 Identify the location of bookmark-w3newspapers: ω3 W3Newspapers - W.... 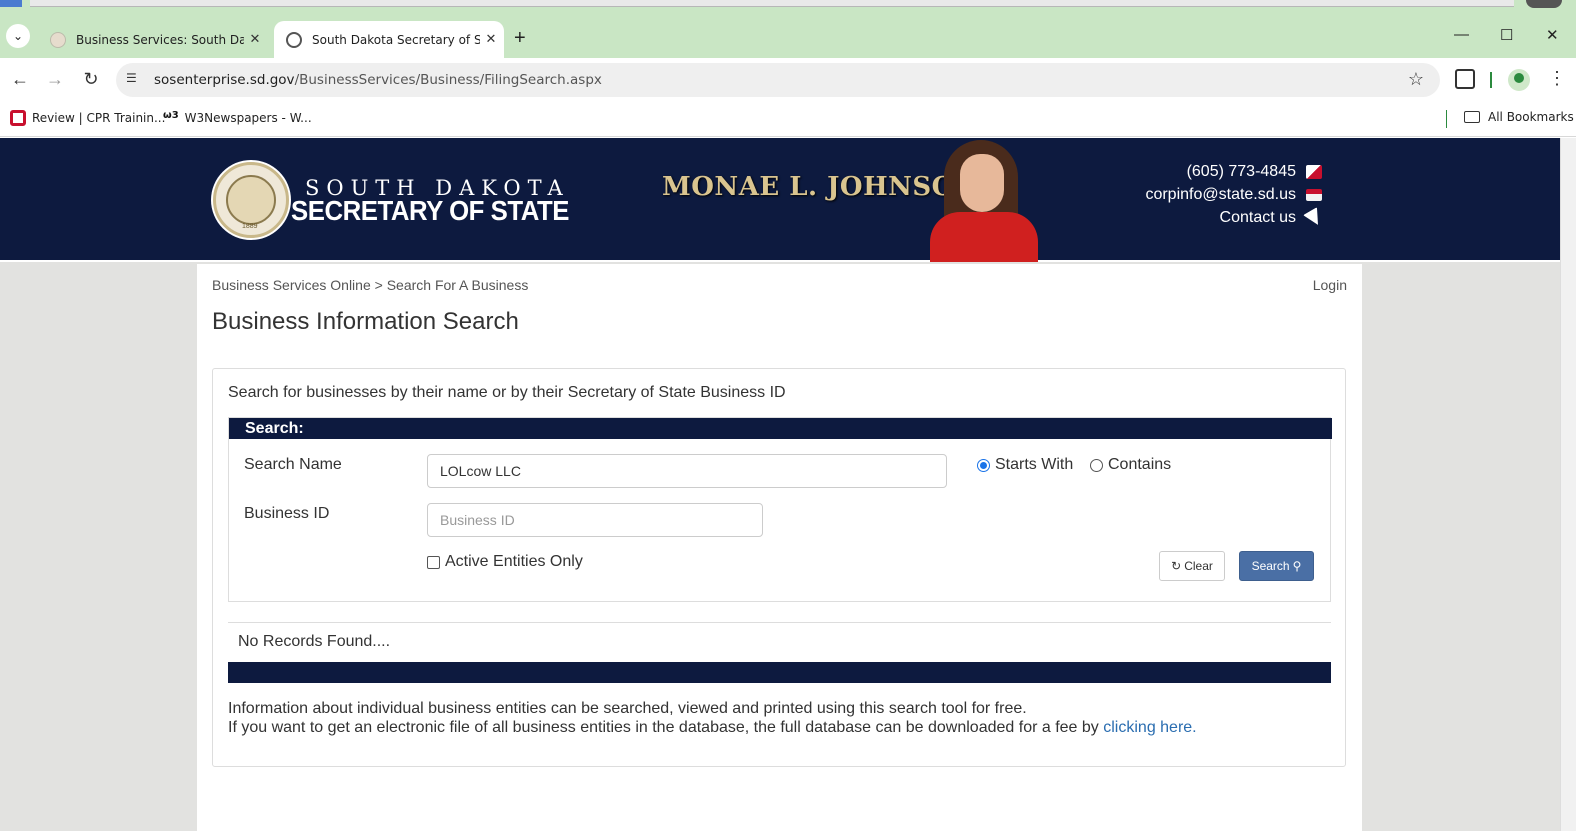
(237, 118).